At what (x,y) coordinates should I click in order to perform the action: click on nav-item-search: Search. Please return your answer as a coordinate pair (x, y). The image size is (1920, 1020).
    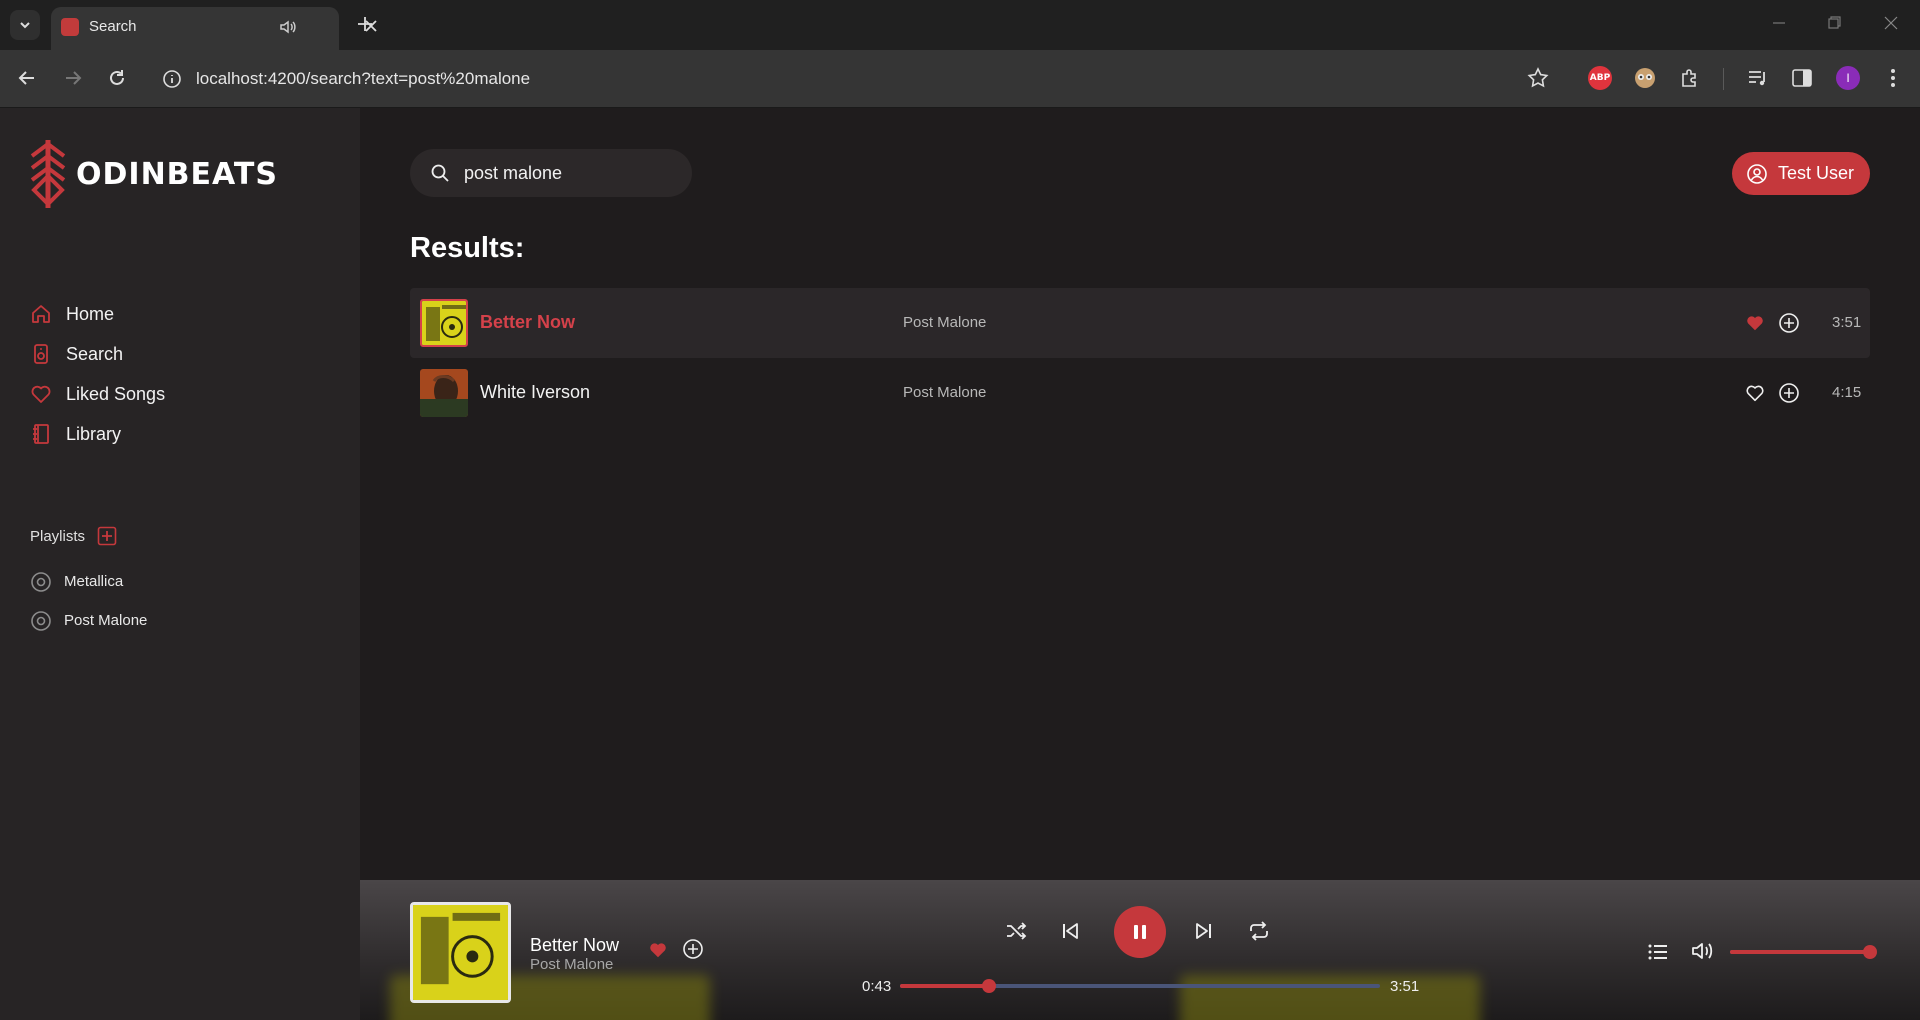
    Looking at the image, I should click on (97, 354).